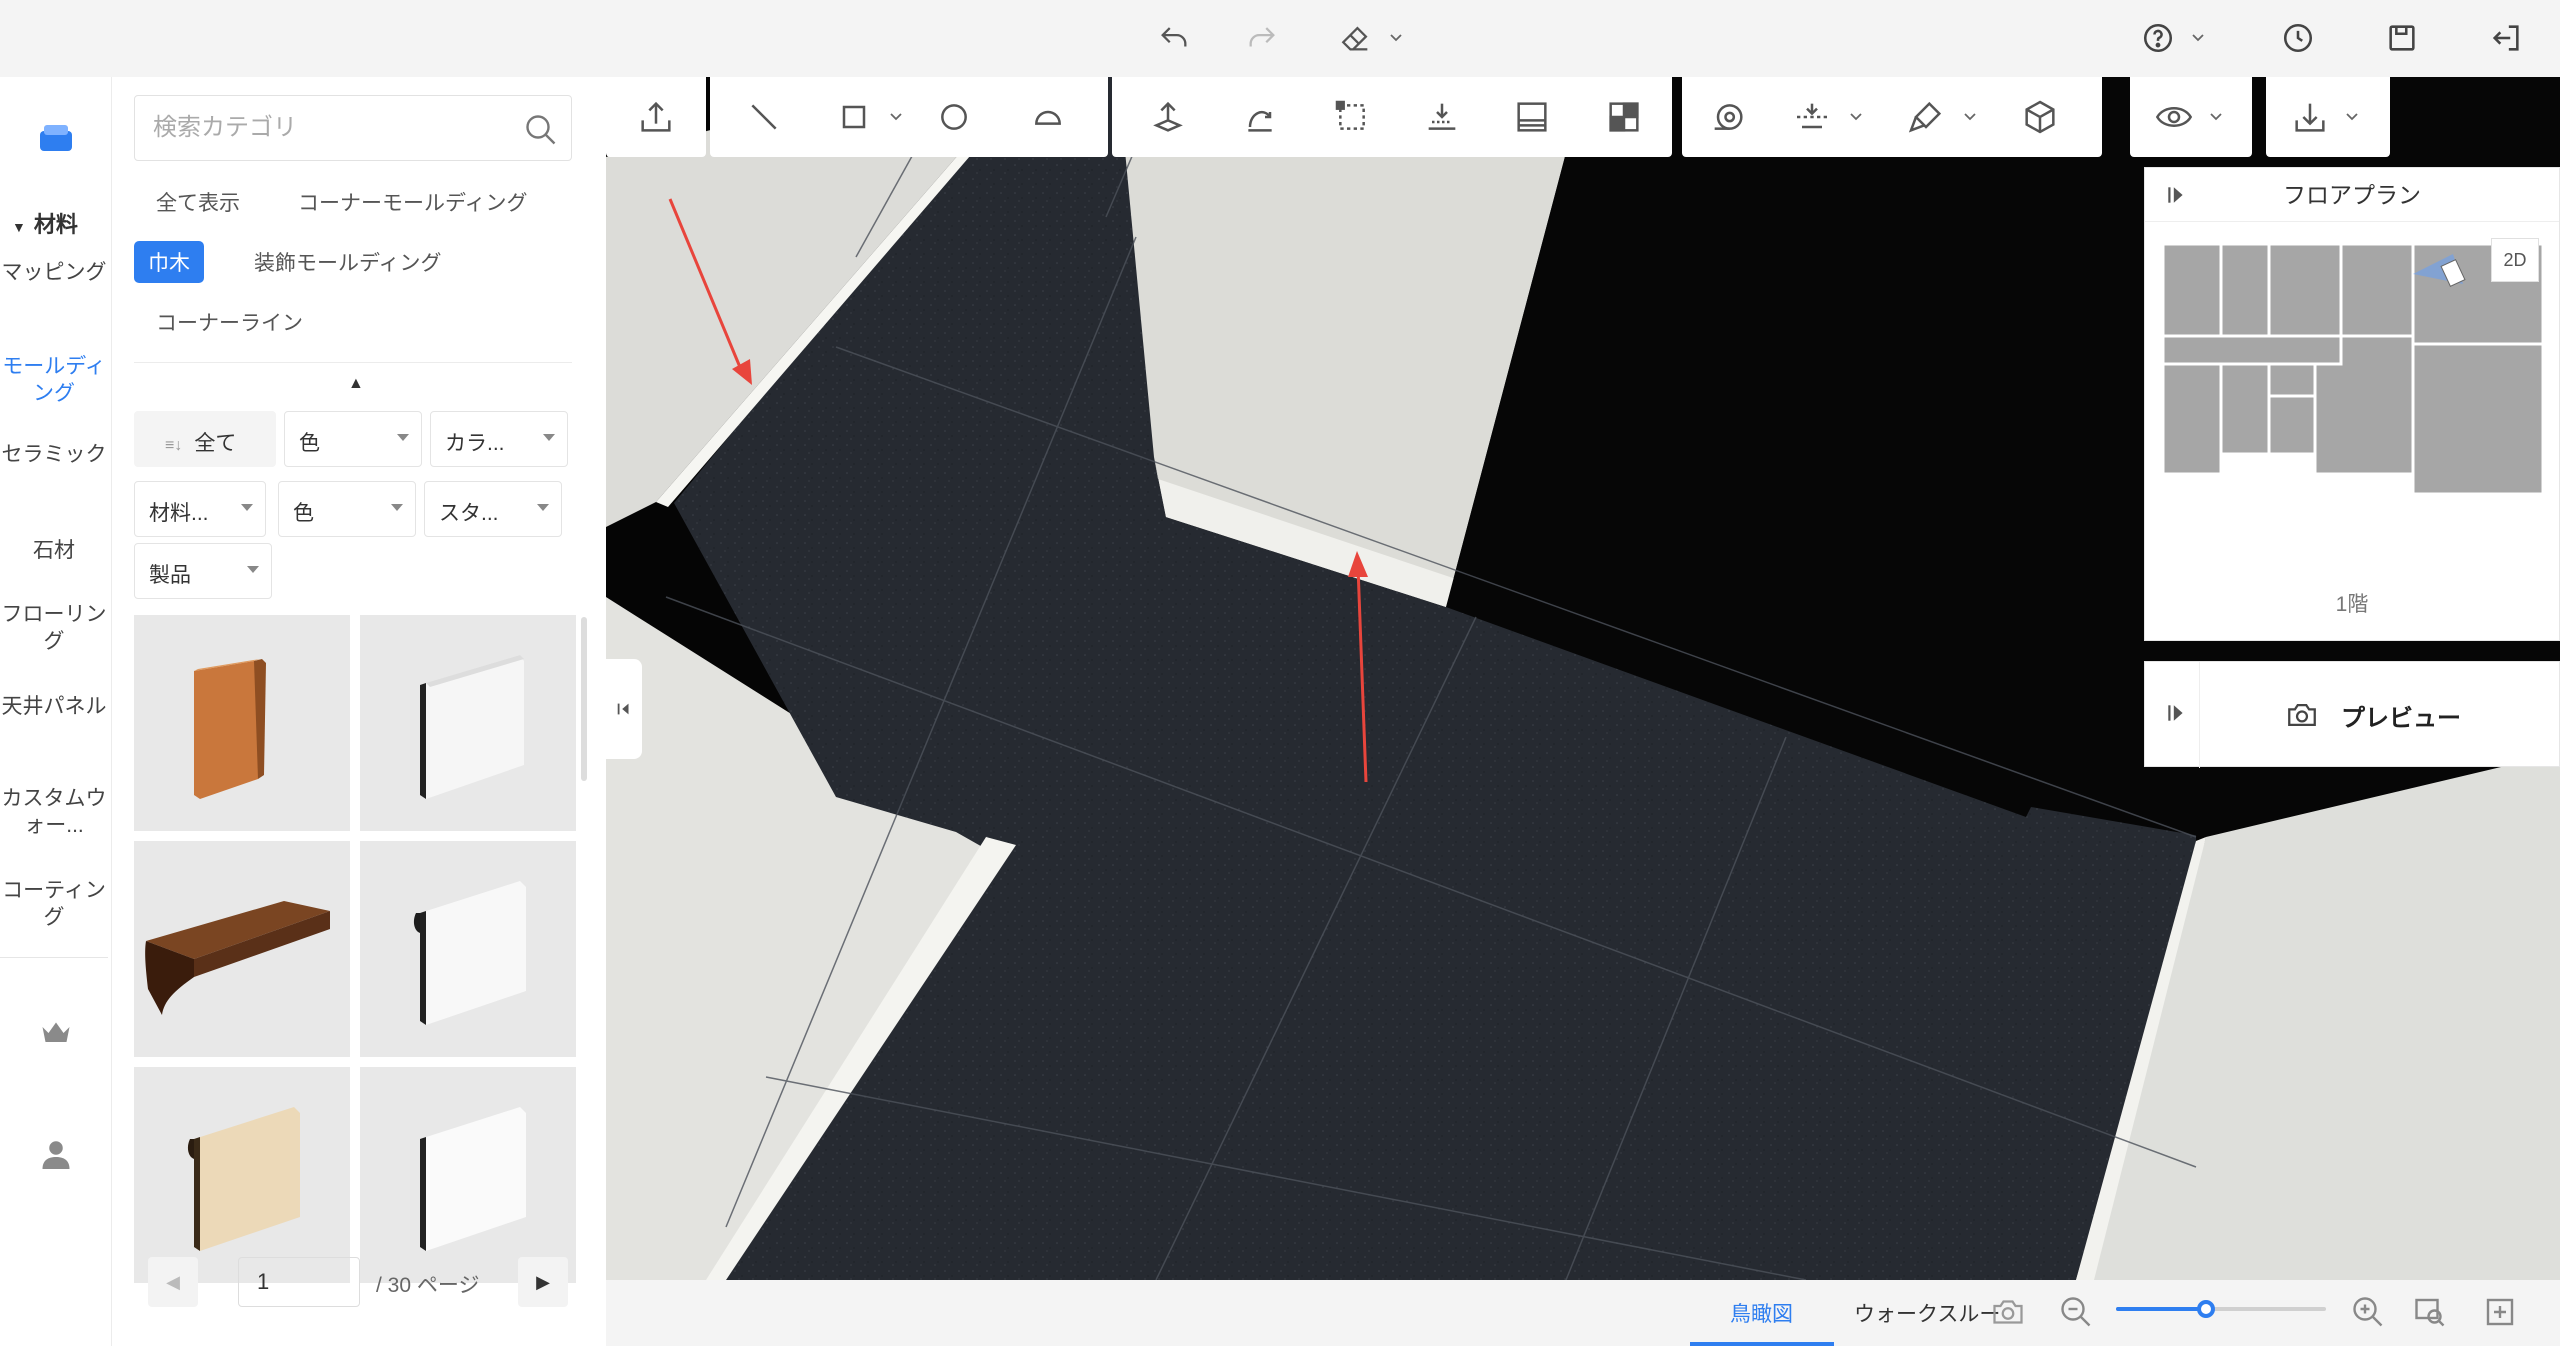  I want to click on exit-icon, so click(2506, 38).